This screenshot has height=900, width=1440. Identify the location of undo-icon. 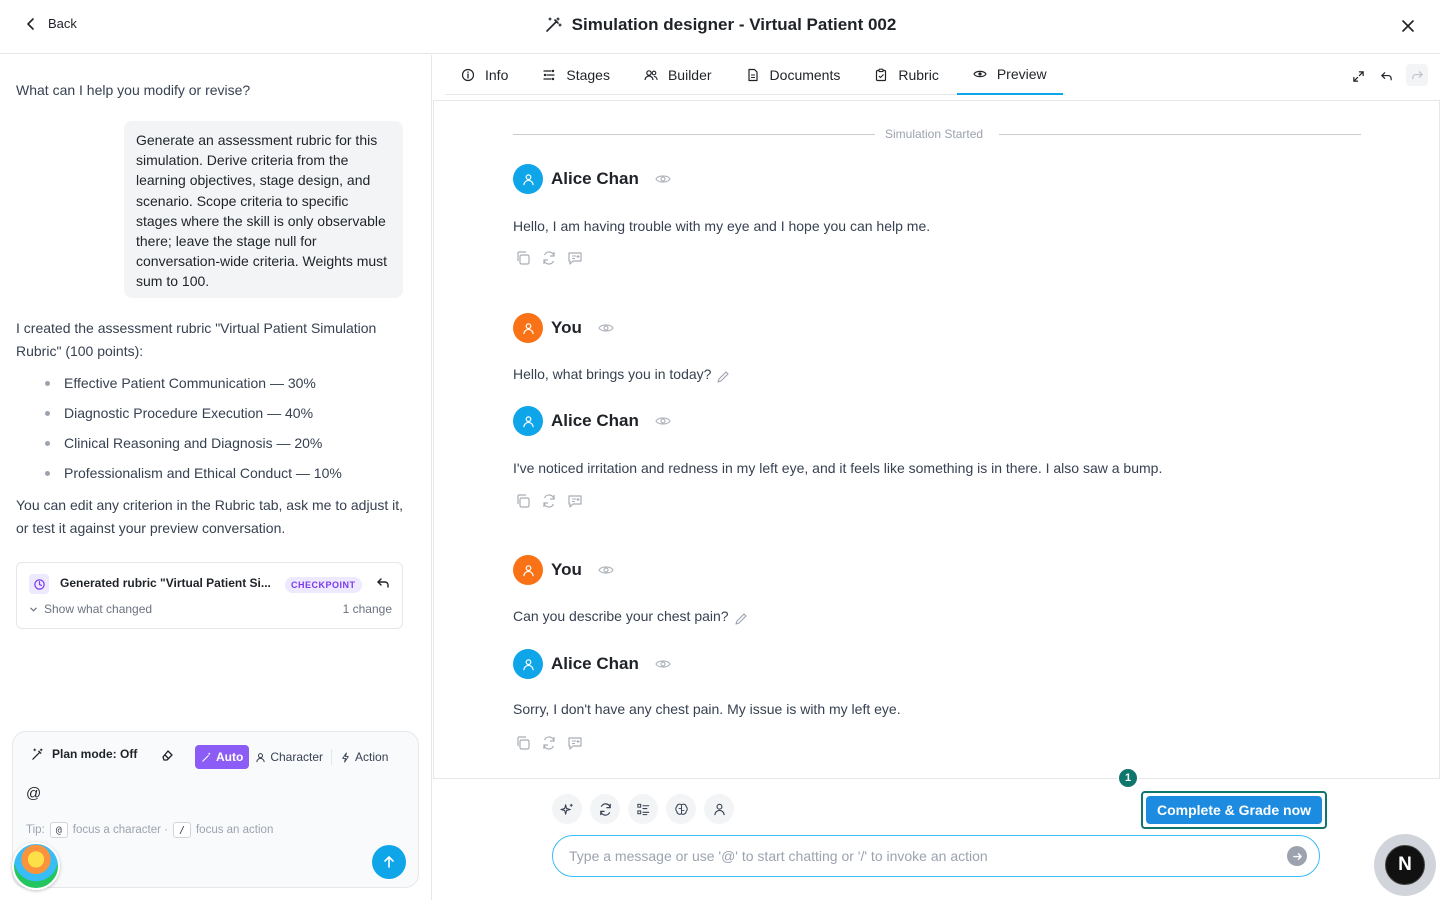
(1386, 76).